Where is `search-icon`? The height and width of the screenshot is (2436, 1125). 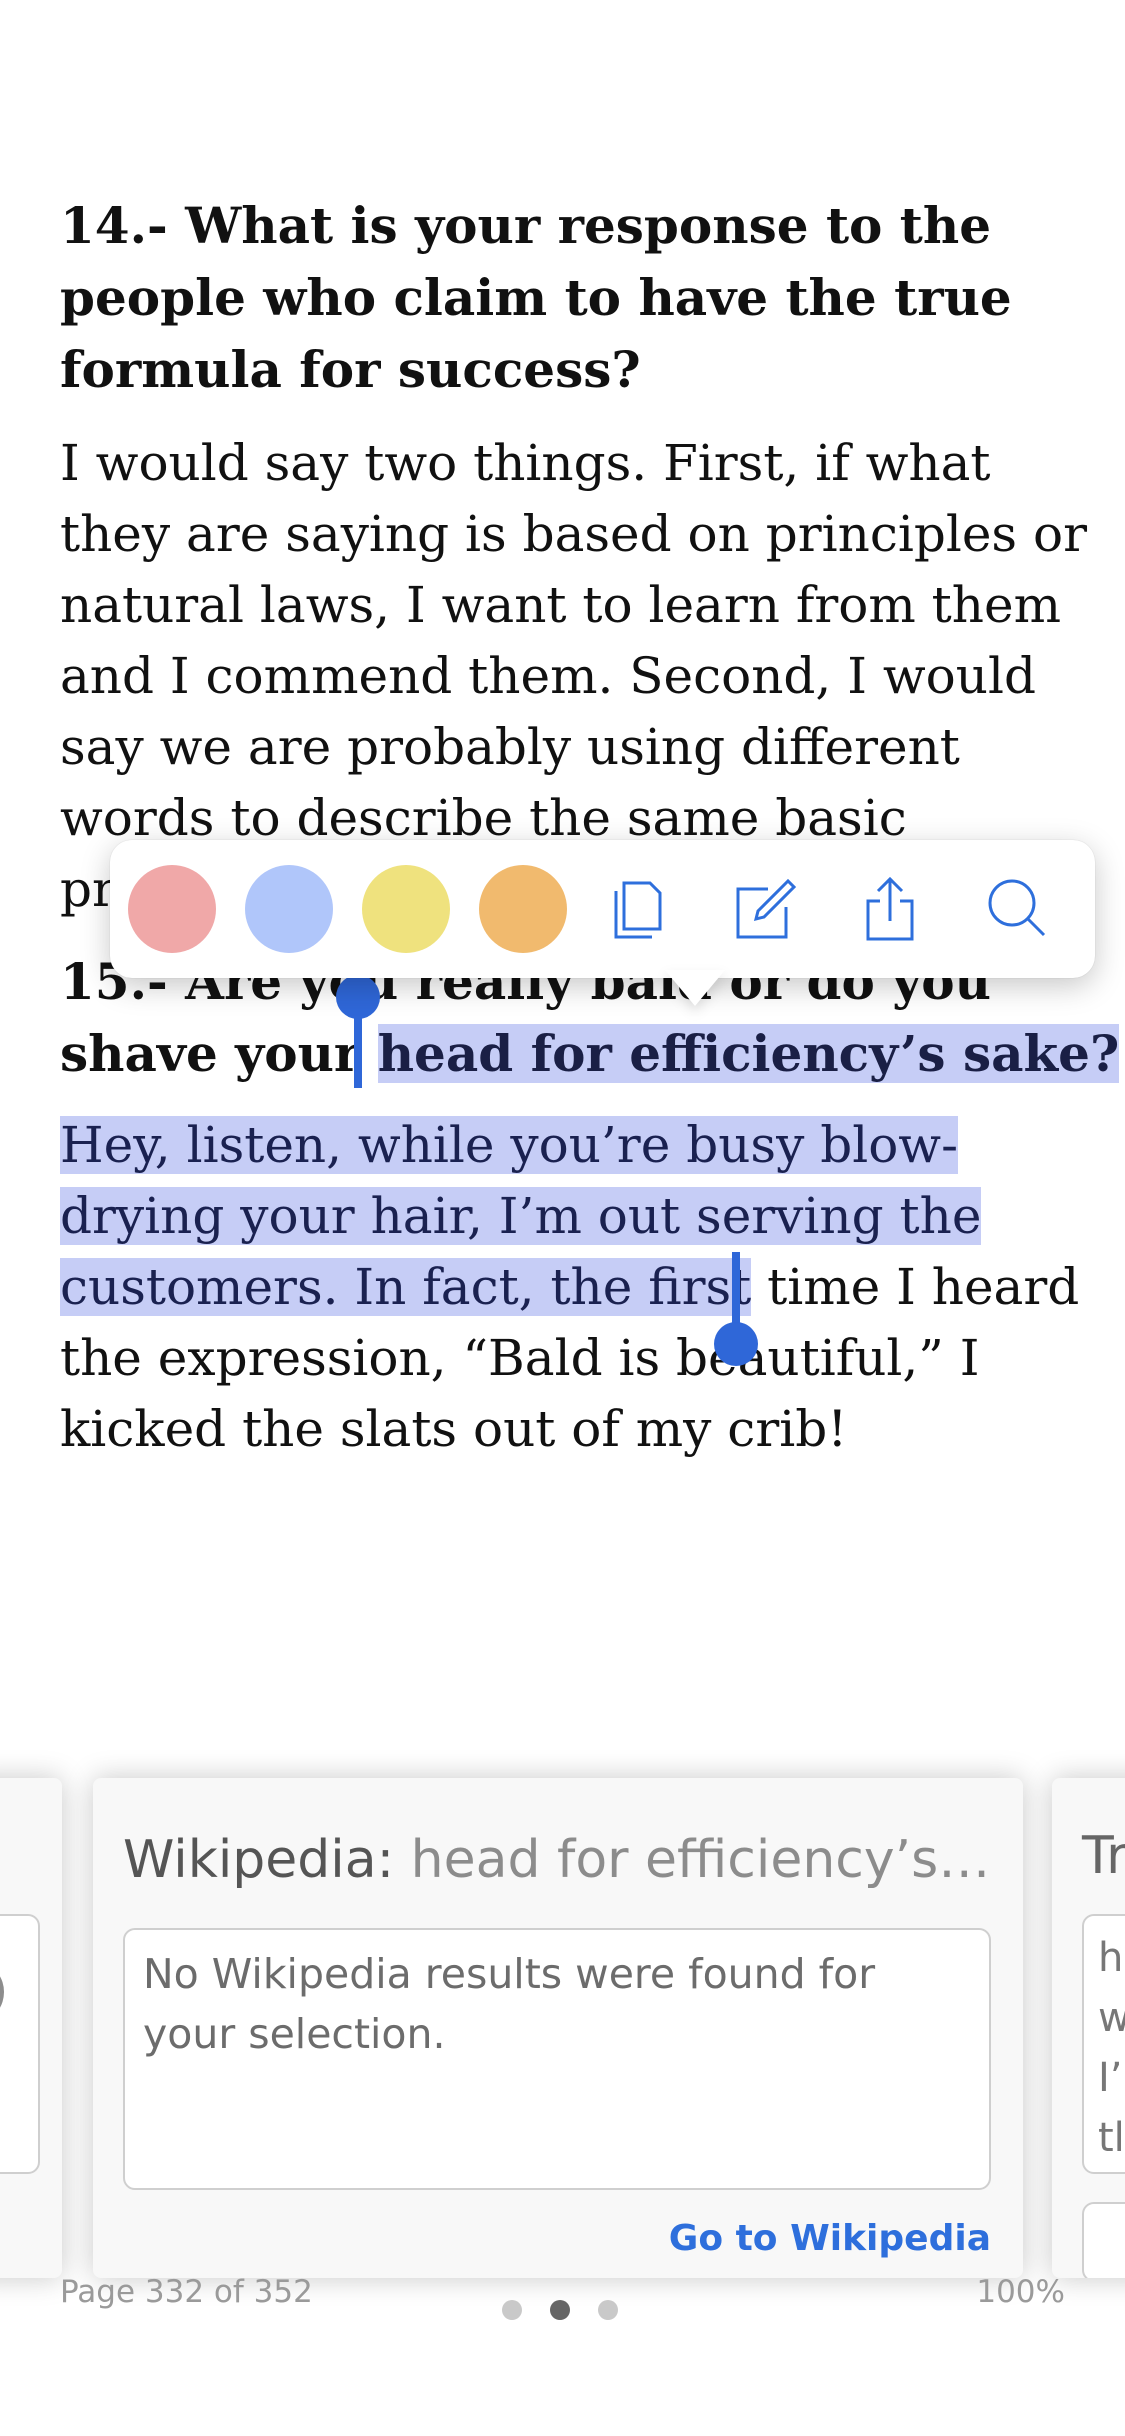
search-icon is located at coordinates (1017, 908).